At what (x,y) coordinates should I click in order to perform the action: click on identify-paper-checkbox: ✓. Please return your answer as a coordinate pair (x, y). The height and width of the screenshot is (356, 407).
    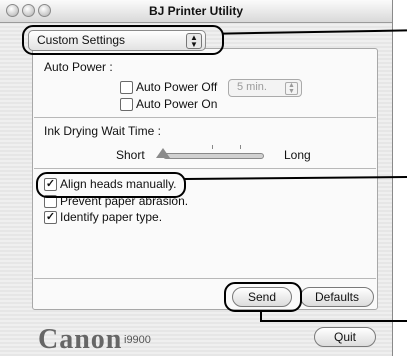
    Looking at the image, I should click on (50, 217).